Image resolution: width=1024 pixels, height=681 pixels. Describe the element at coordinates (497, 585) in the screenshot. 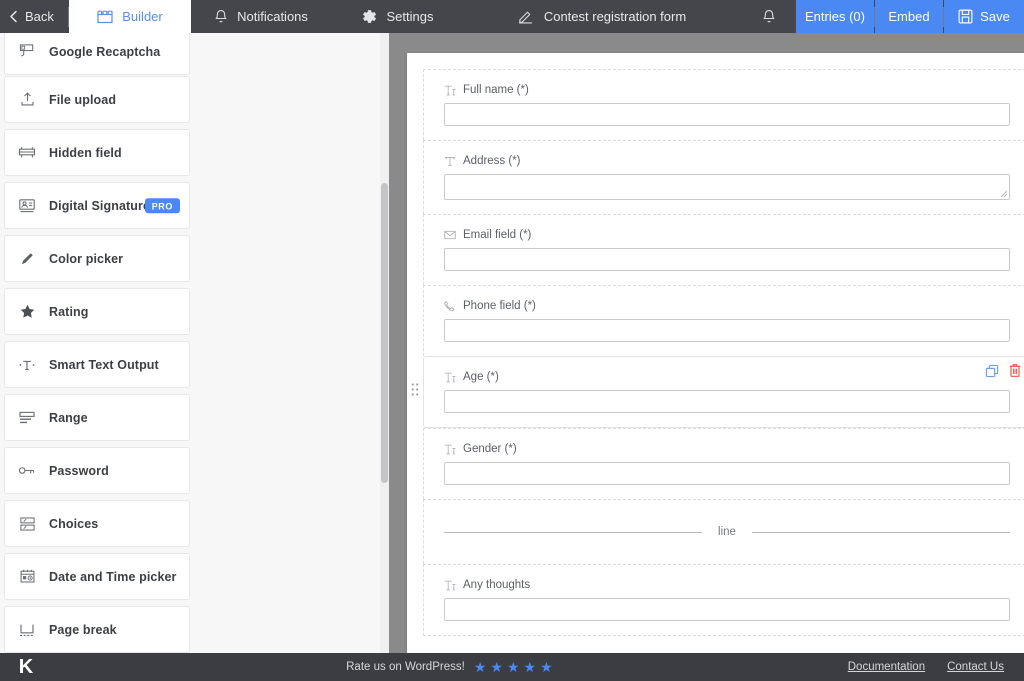

I see `field-label: Any thoughts` at that location.